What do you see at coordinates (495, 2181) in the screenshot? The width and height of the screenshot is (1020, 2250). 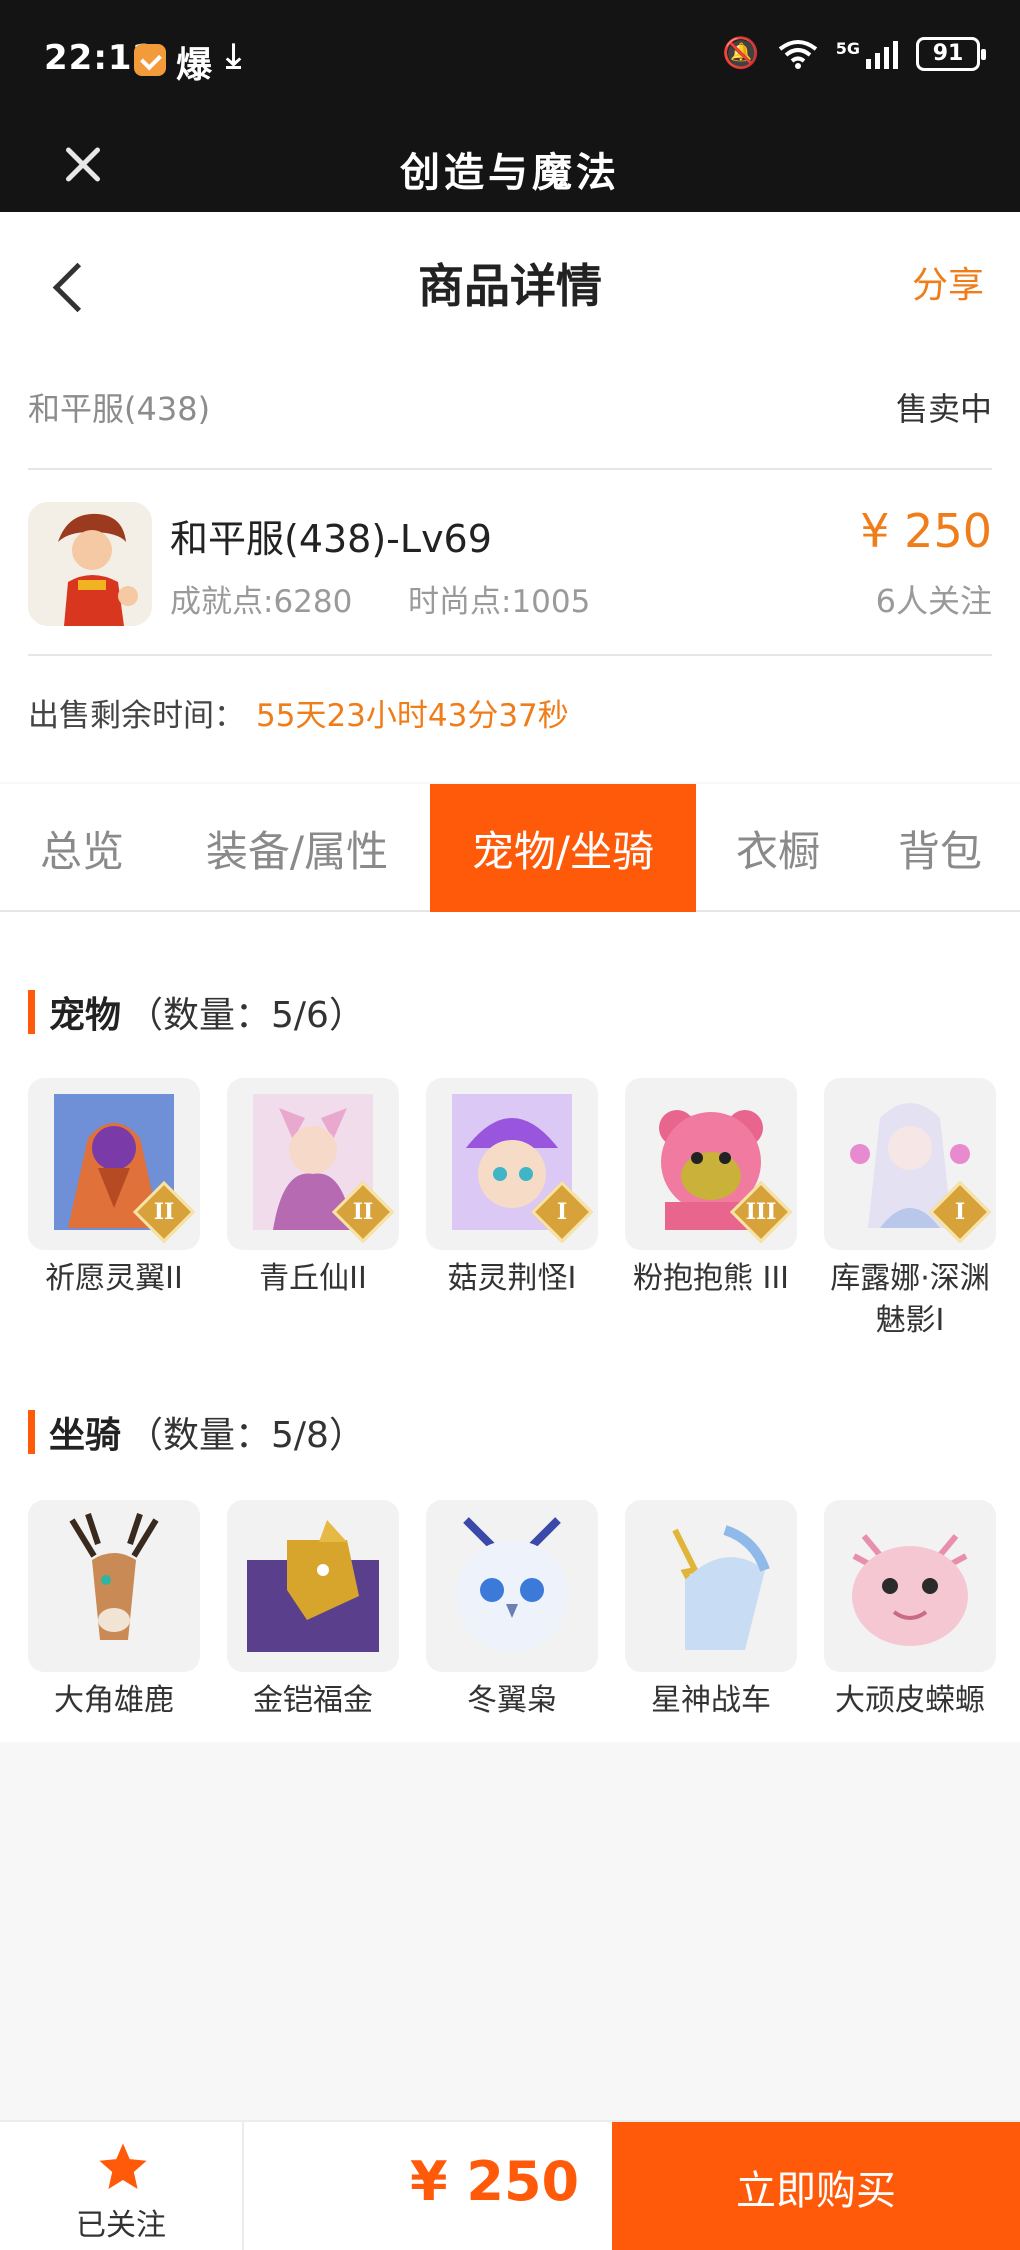 I see `bottom-price: ¥ 250` at bounding box center [495, 2181].